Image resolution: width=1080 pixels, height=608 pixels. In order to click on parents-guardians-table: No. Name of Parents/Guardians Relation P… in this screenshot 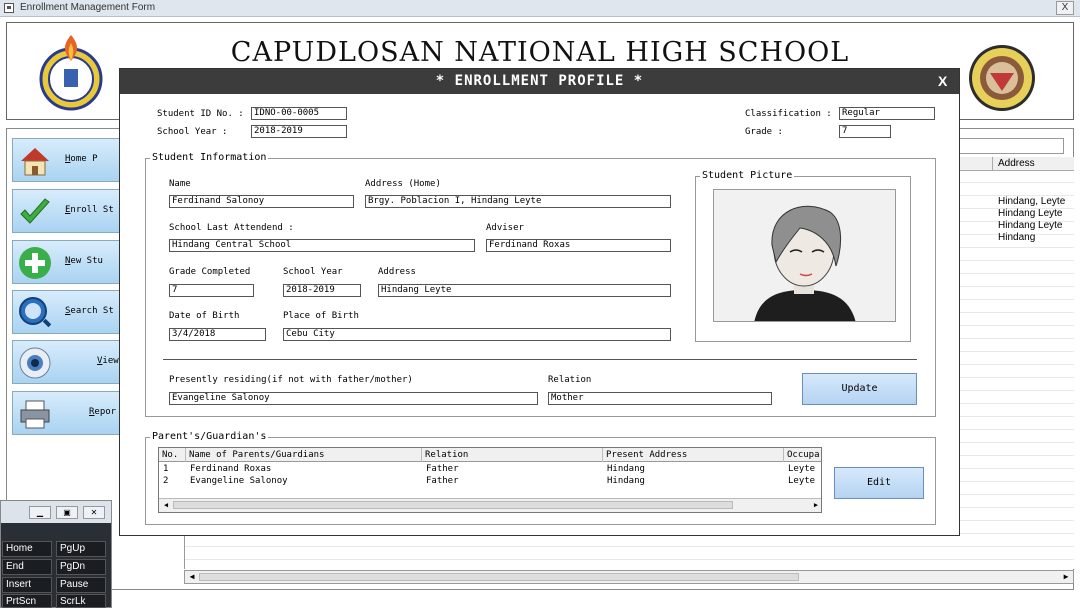, I will do `click(490, 480)`.